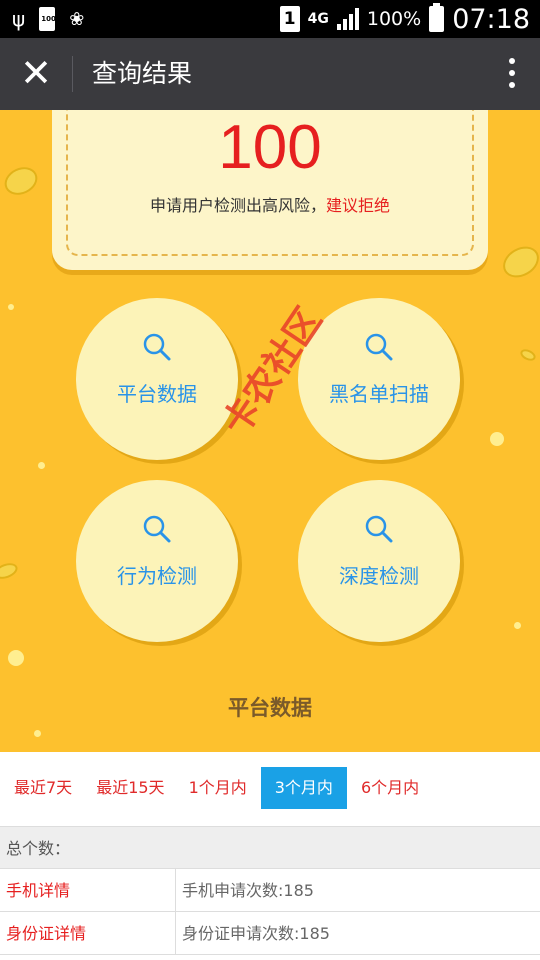 The width and height of the screenshot is (540, 960). I want to click on data-table: 总个数： 手机详情 手机申请次数:185 身份证详情 身份证申请次数:185, so click(270, 890).